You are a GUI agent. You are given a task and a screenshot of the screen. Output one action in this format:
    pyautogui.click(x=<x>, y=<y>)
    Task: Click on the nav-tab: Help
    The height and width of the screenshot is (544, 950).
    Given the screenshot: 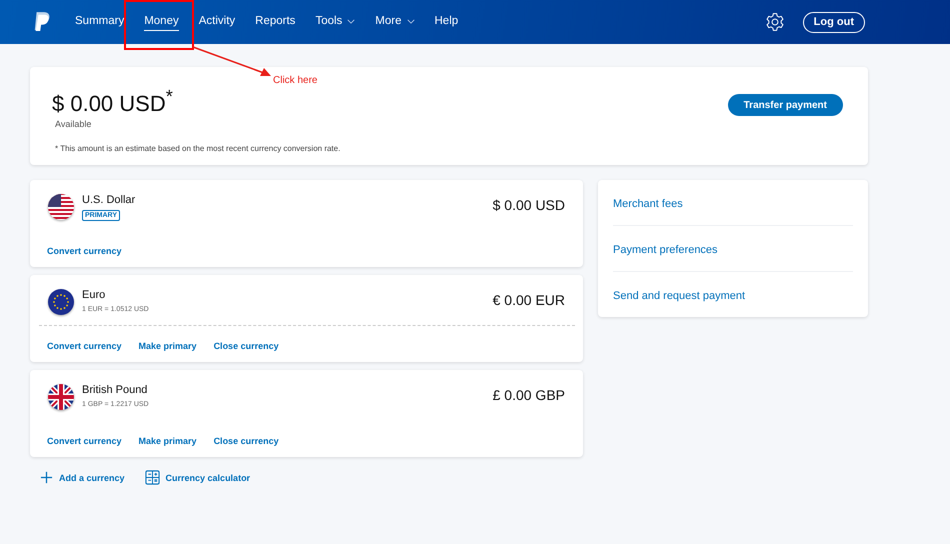 What is the action you would take?
    pyautogui.click(x=446, y=22)
    